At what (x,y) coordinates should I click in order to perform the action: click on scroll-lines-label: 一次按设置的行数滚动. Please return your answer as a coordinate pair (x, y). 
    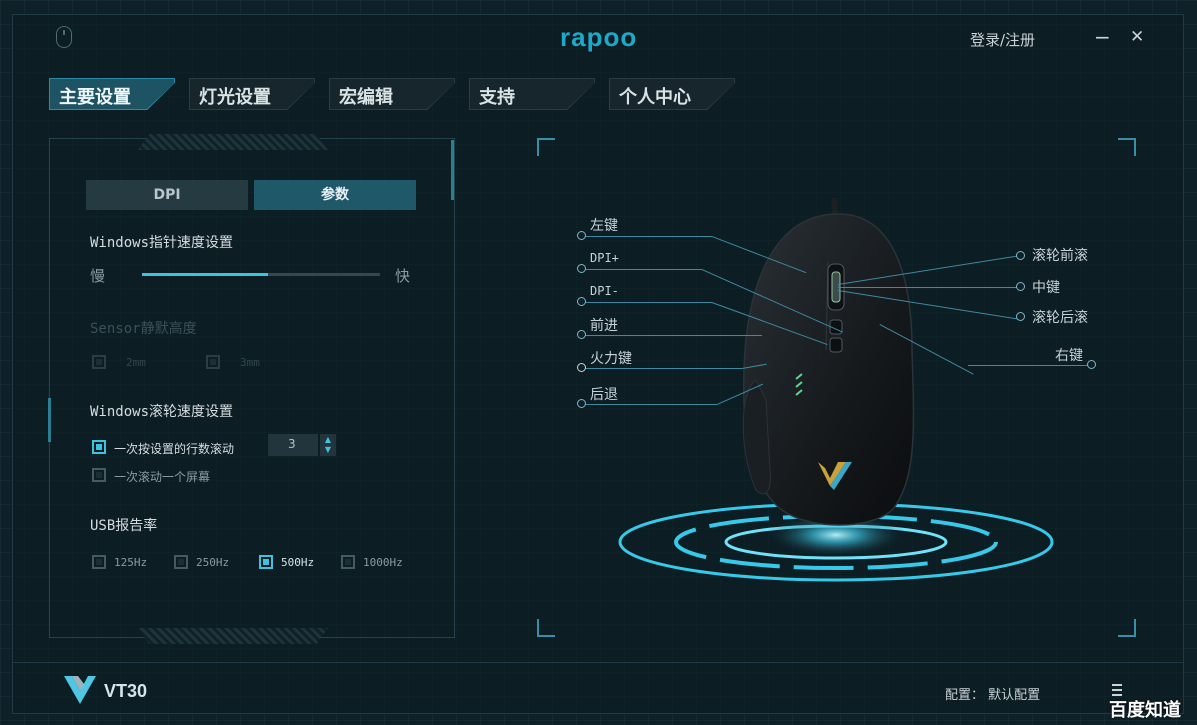
    Looking at the image, I should click on (174, 449).